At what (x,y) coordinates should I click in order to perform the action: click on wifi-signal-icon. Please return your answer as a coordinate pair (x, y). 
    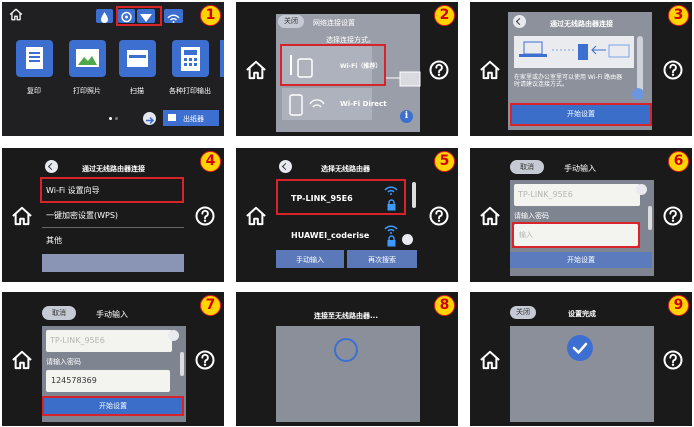
    Looking at the image, I should click on (391, 229).